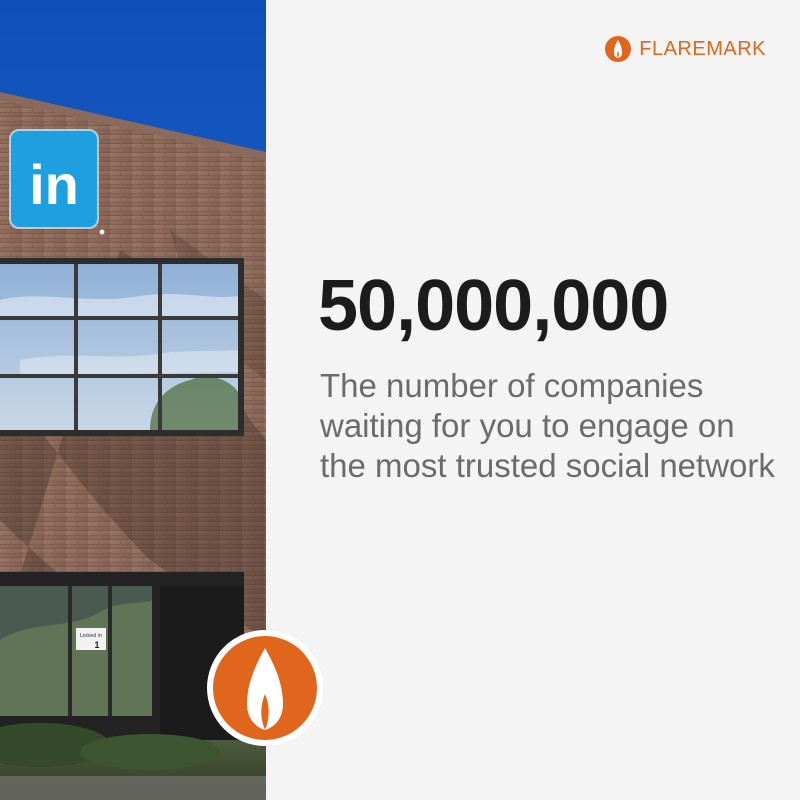  I want to click on brand-name: FLAREMARK, so click(702, 48).